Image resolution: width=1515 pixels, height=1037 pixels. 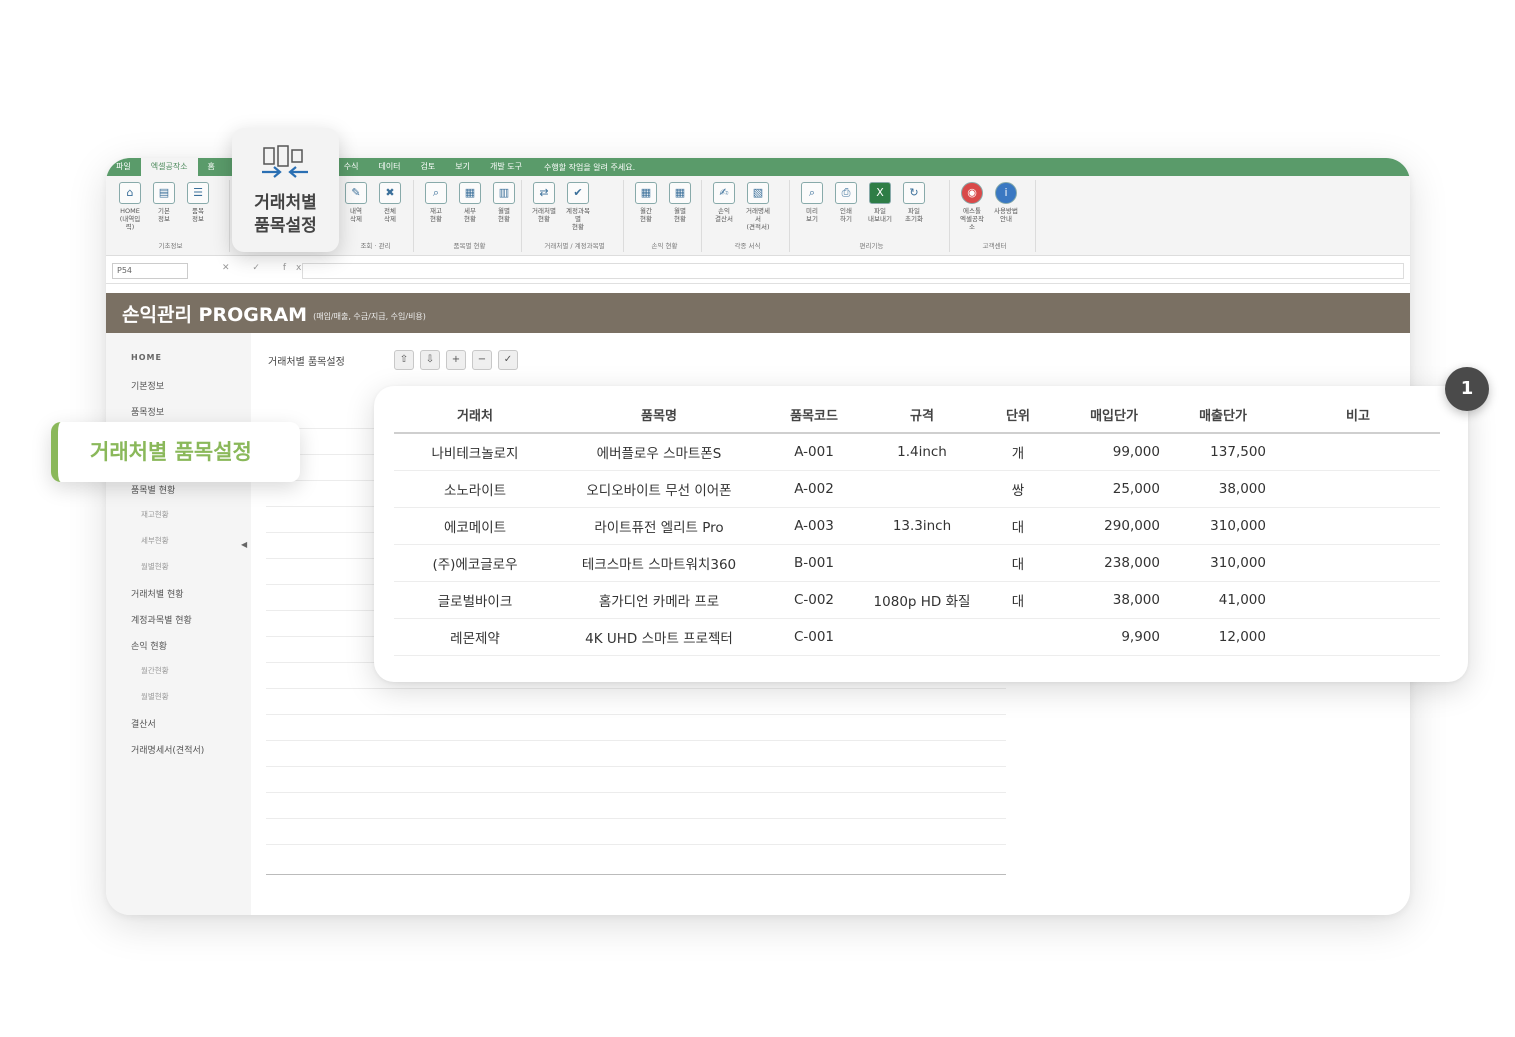 I want to click on ribbon-button: ✍ 손익 결산서, so click(x=724, y=201).